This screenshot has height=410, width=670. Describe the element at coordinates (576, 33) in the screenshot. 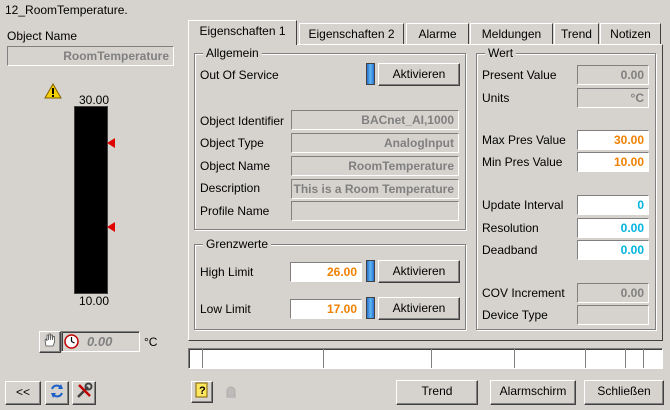

I see `tab-trend: Trend` at that location.